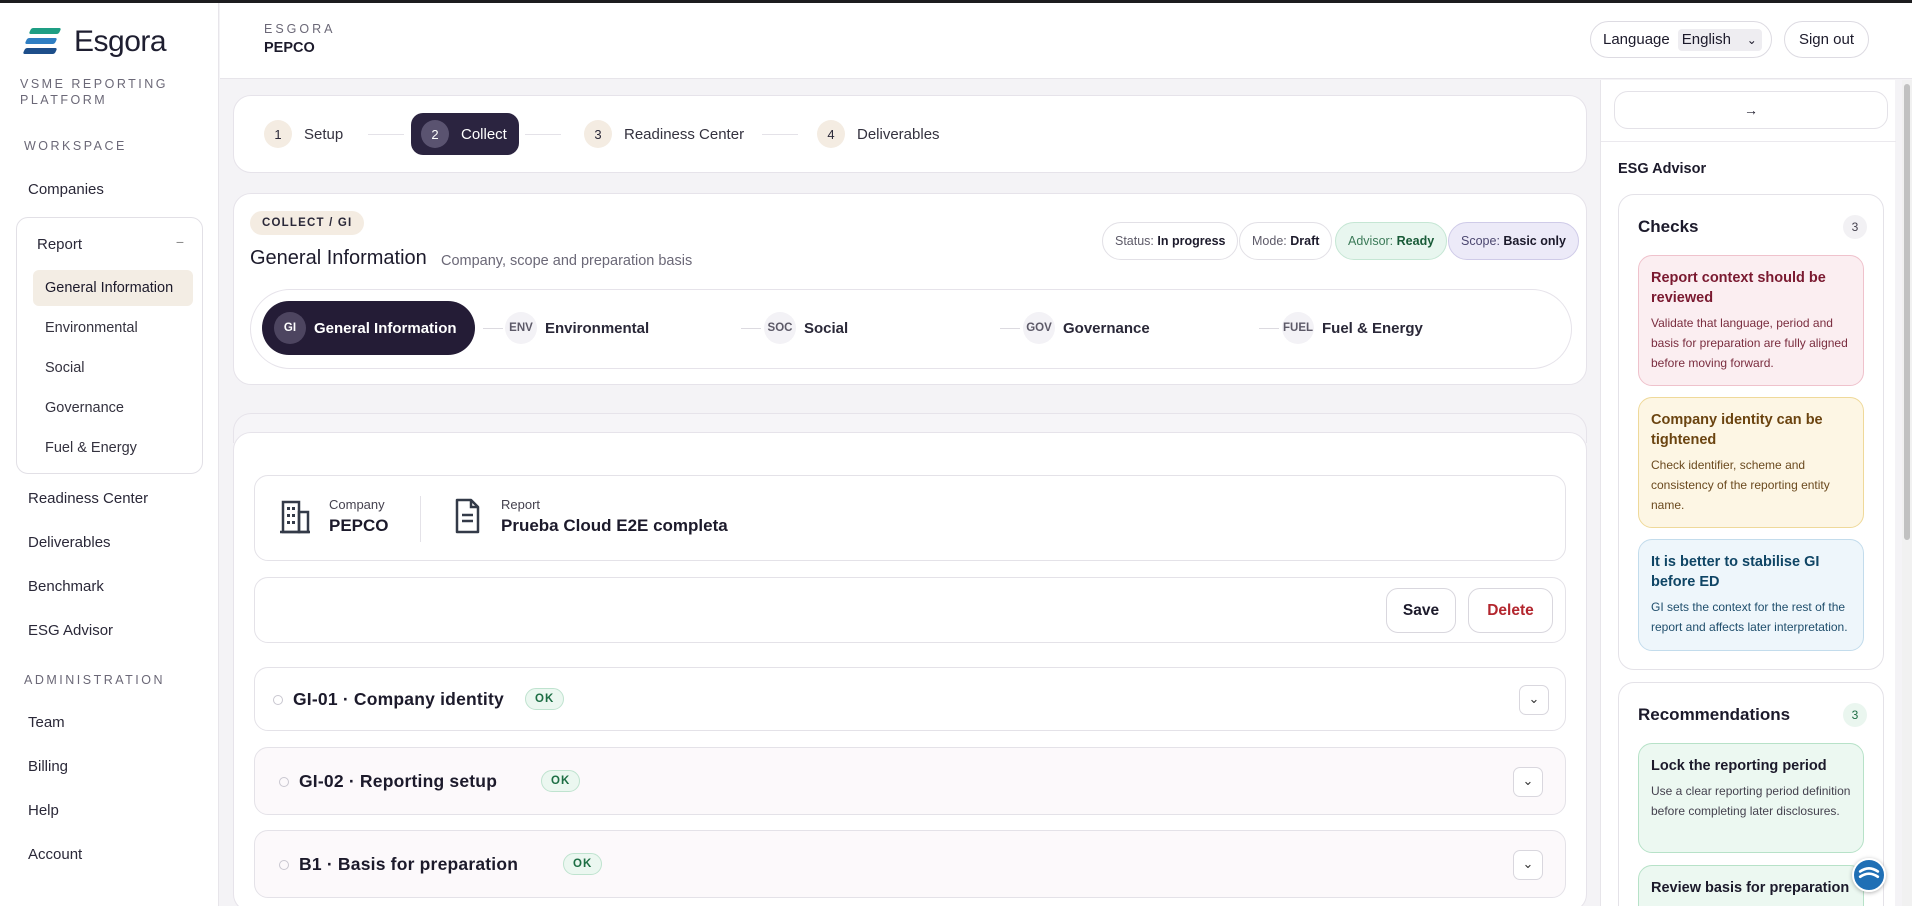 The image size is (1912, 906). What do you see at coordinates (94, 92) in the screenshot?
I see `platform-label: VSME REPORTING PLATFORM` at bounding box center [94, 92].